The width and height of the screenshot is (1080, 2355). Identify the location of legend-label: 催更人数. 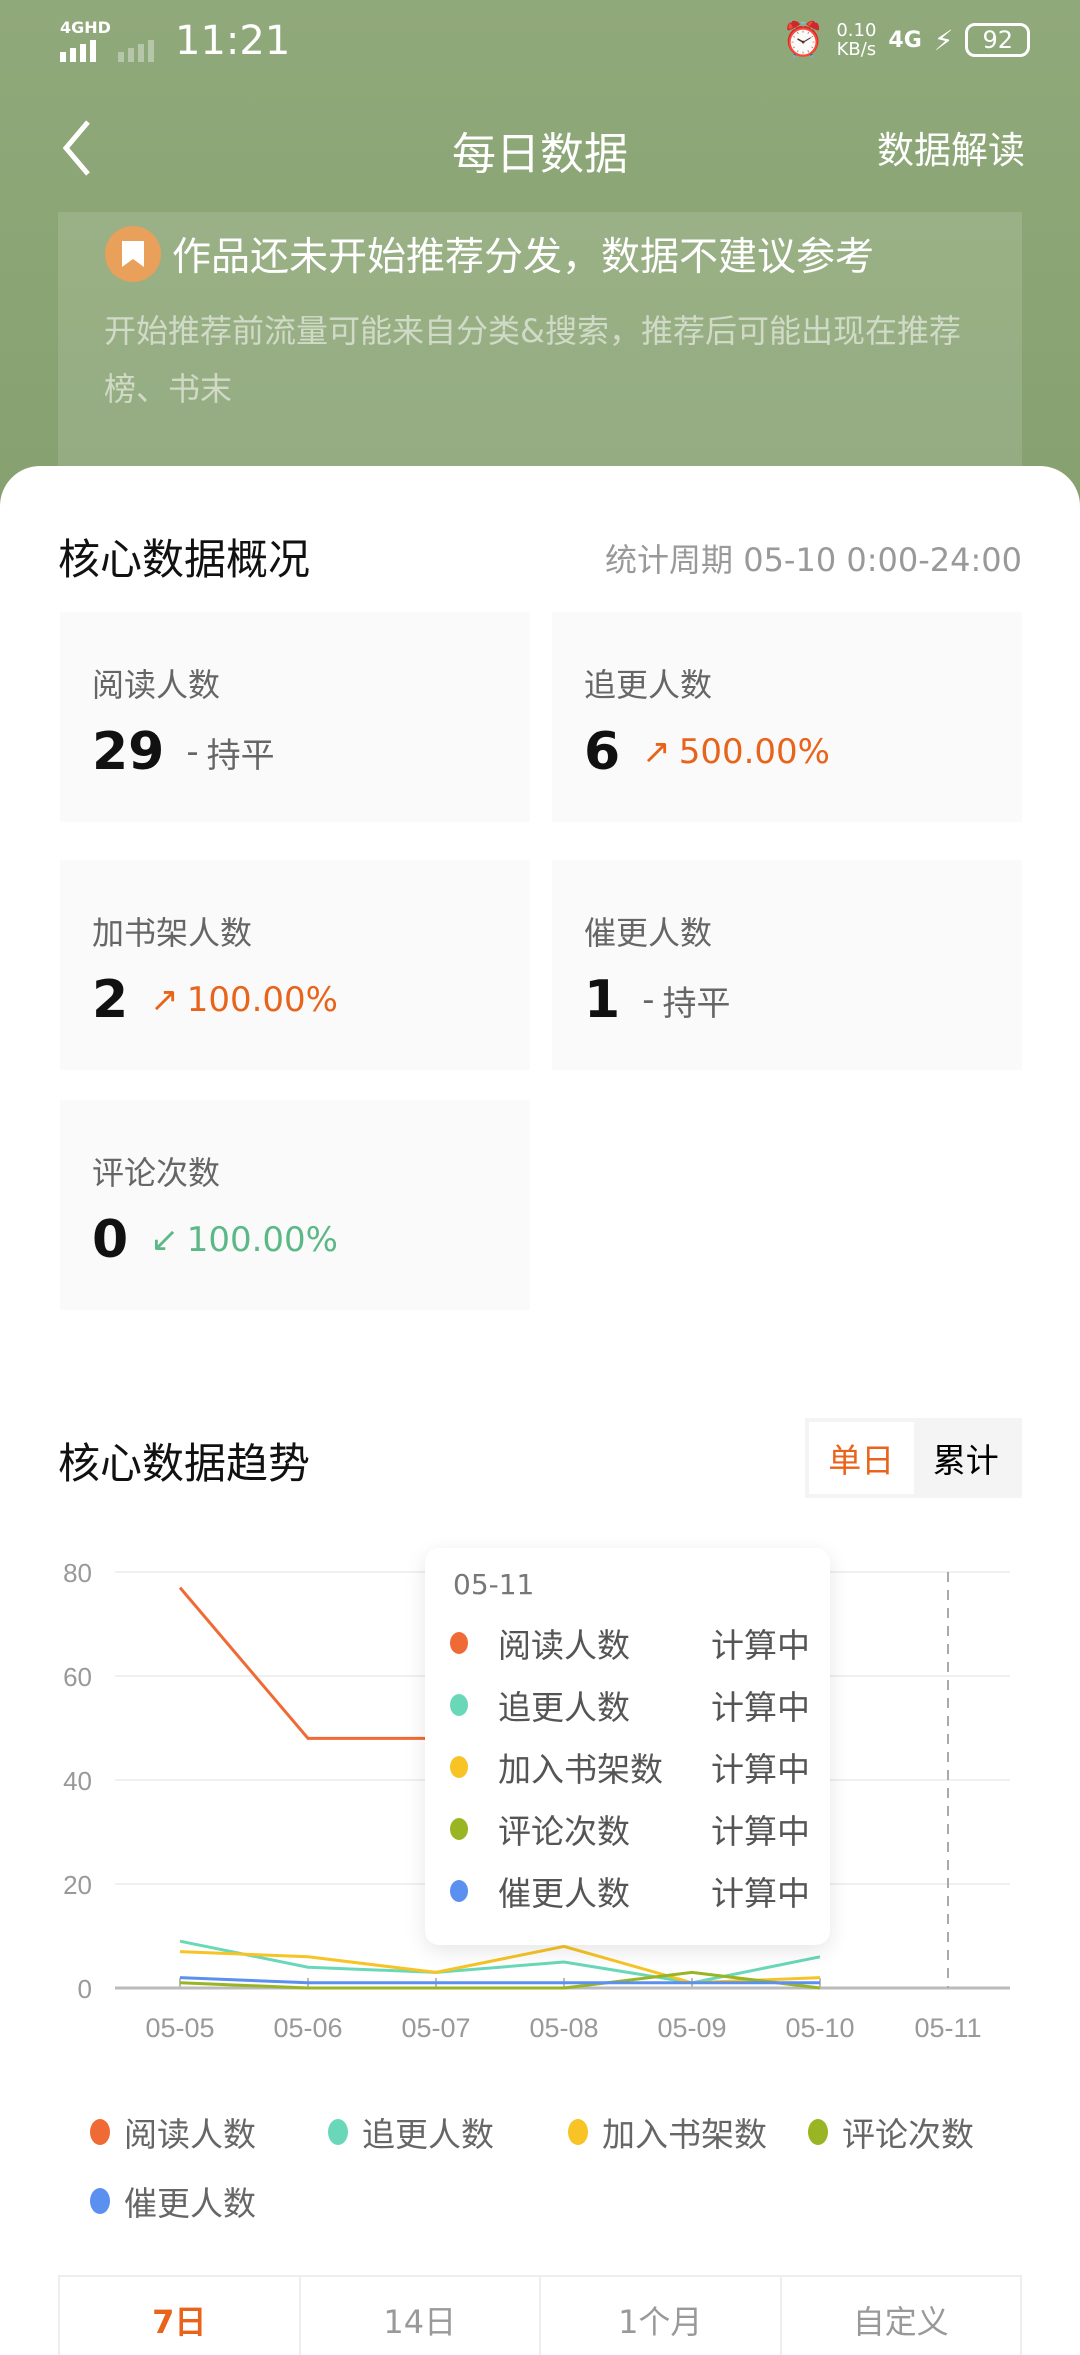
(190, 2203).